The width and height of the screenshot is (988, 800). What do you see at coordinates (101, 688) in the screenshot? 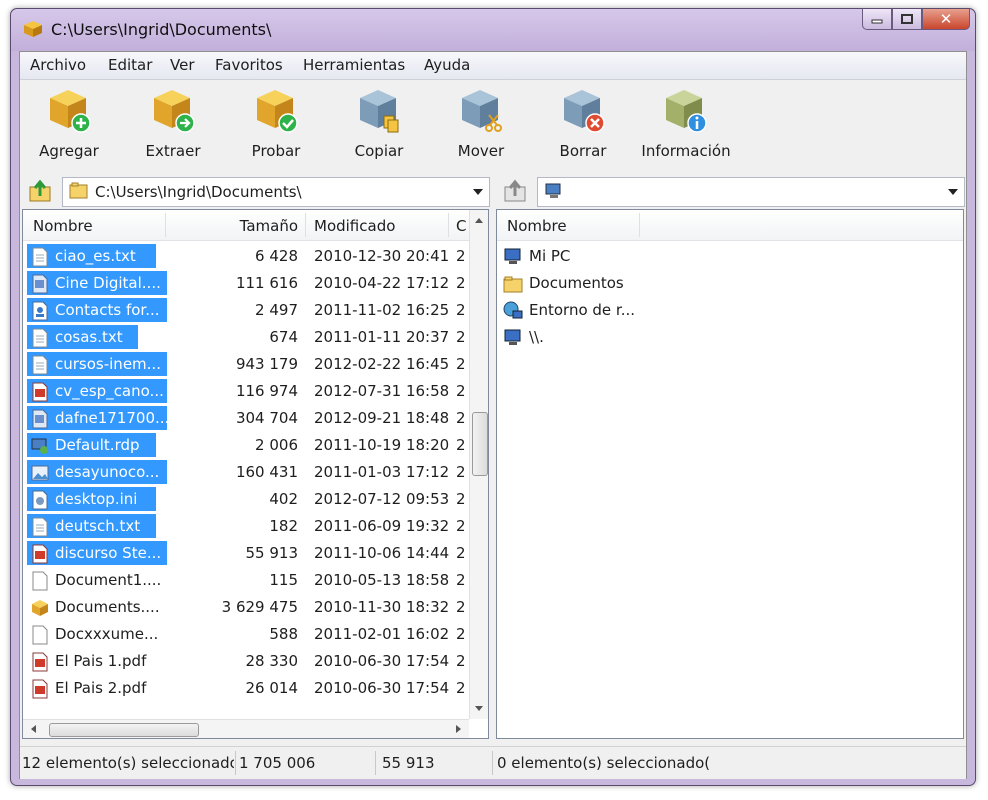
I see `file-name: El Pais 2.pdf` at bounding box center [101, 688].